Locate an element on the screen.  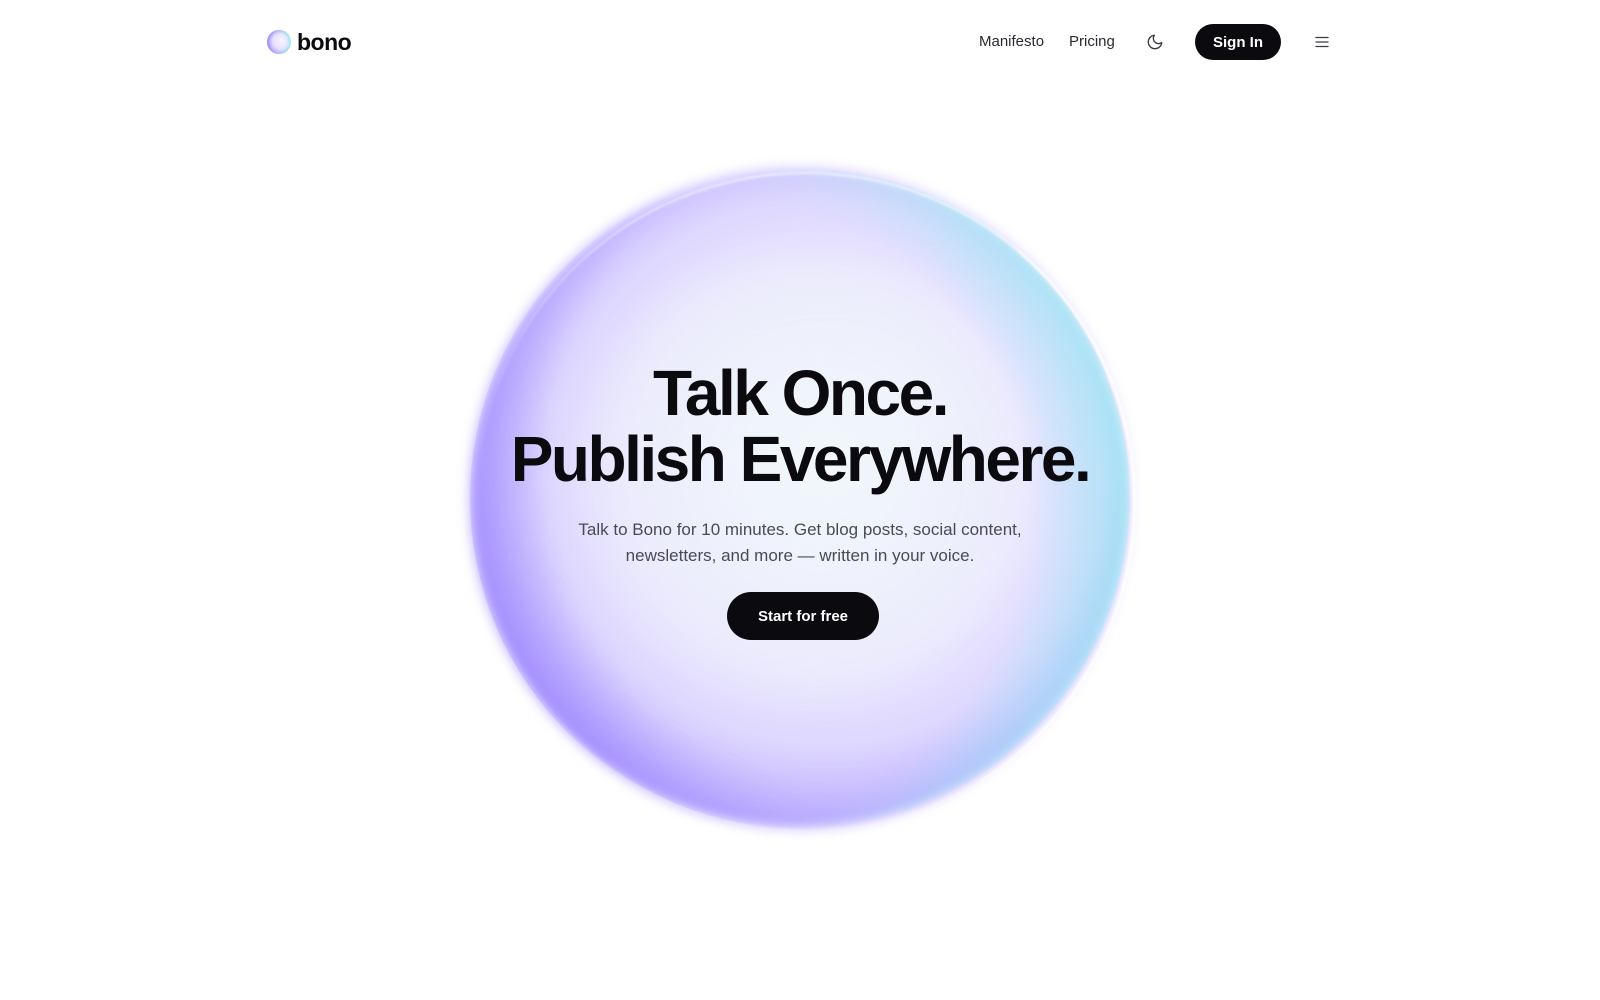
start-for-free-button: Start for free is located at coordinates (803, 616).